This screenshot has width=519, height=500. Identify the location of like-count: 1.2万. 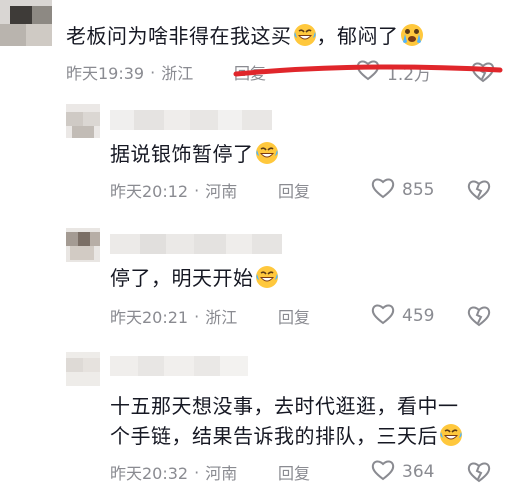
(409, 74).